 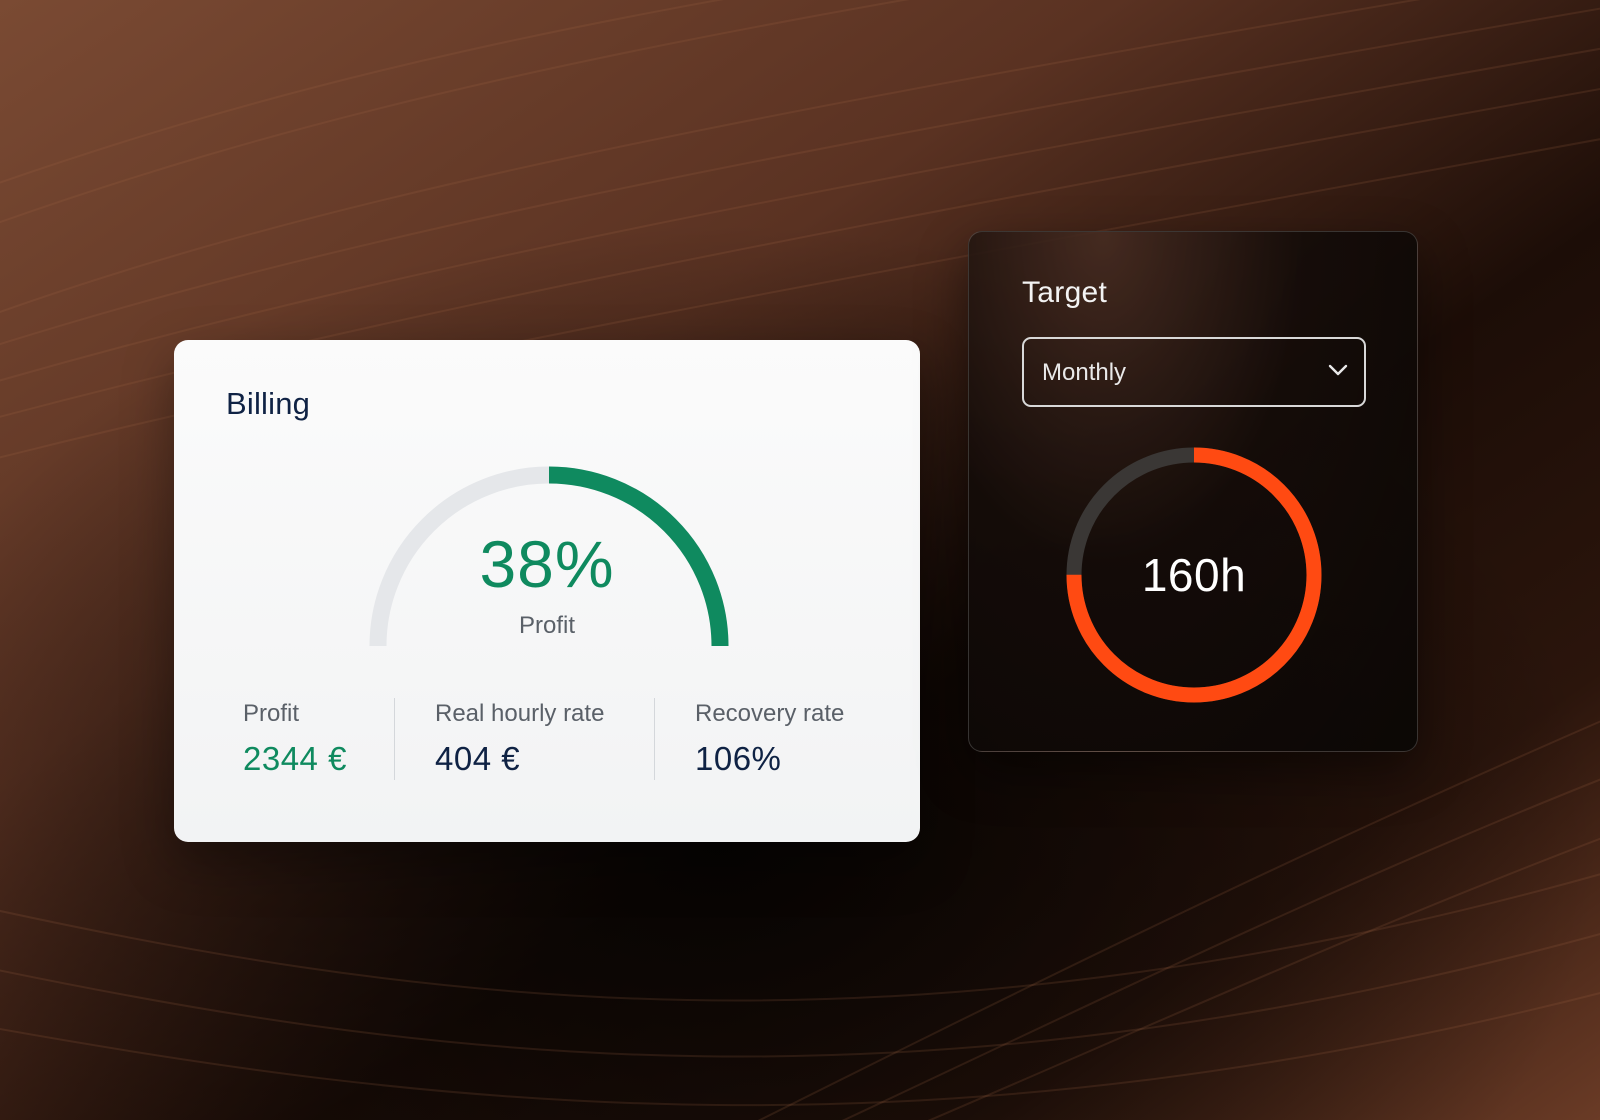 What do you see at coordinates (546, 625) in the screenshot?
I see `profit-gauge-caption: Profit` at bounding box center [546, 625].